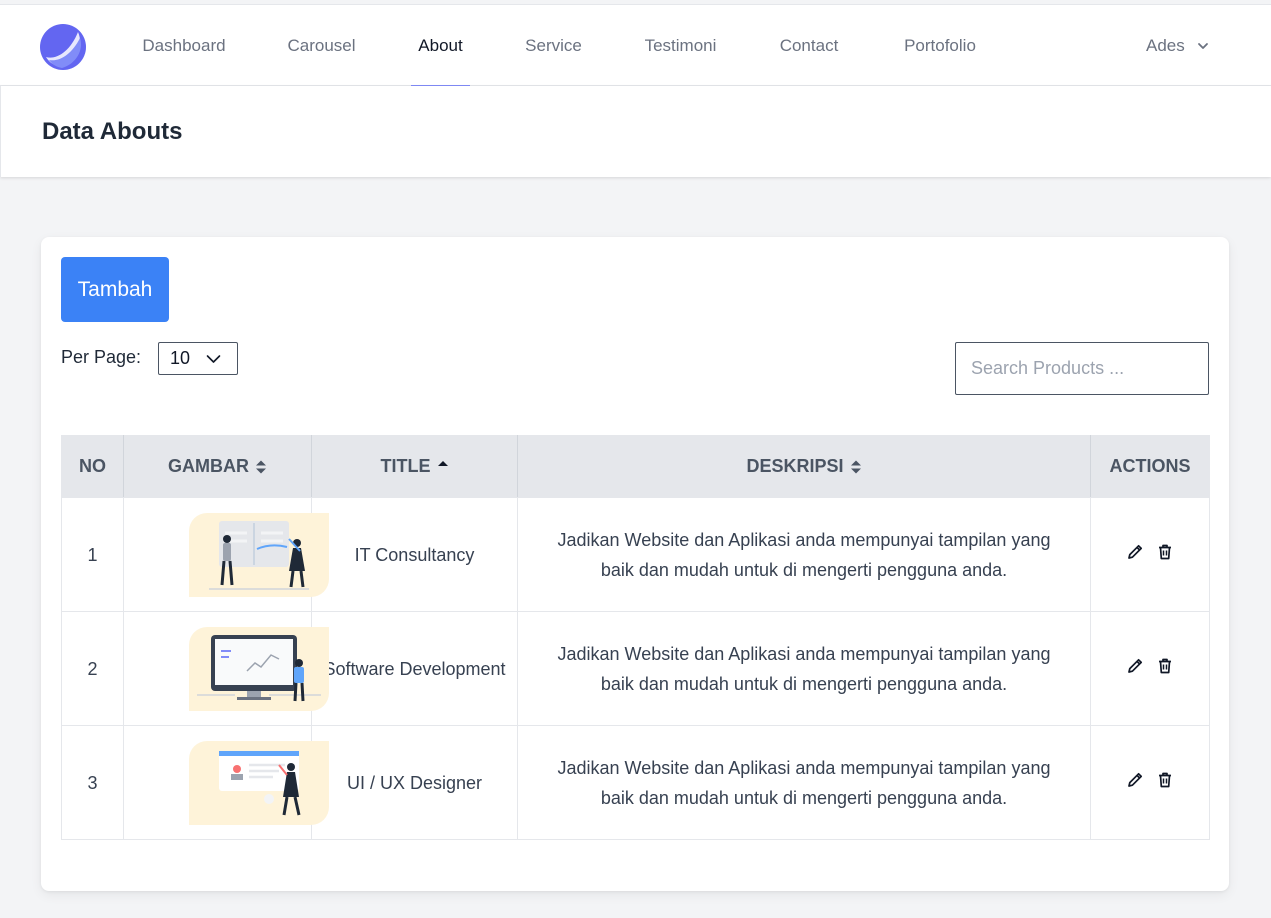  I want to click on column-header-title: TITLE, so click(414, 466).